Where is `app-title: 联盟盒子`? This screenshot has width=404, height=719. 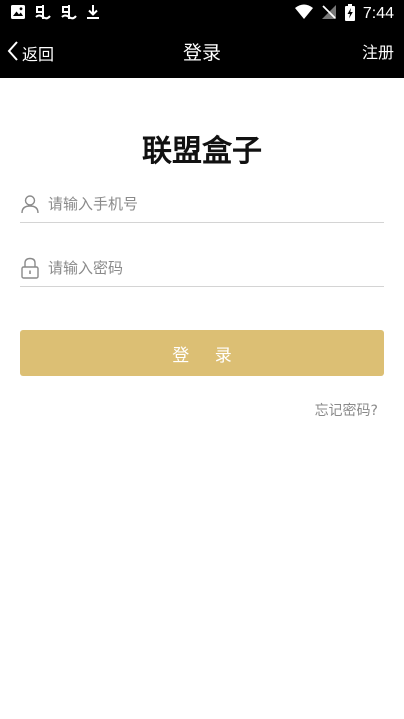
app-title: 联盟盒子 is located at coordinates (202, 151).